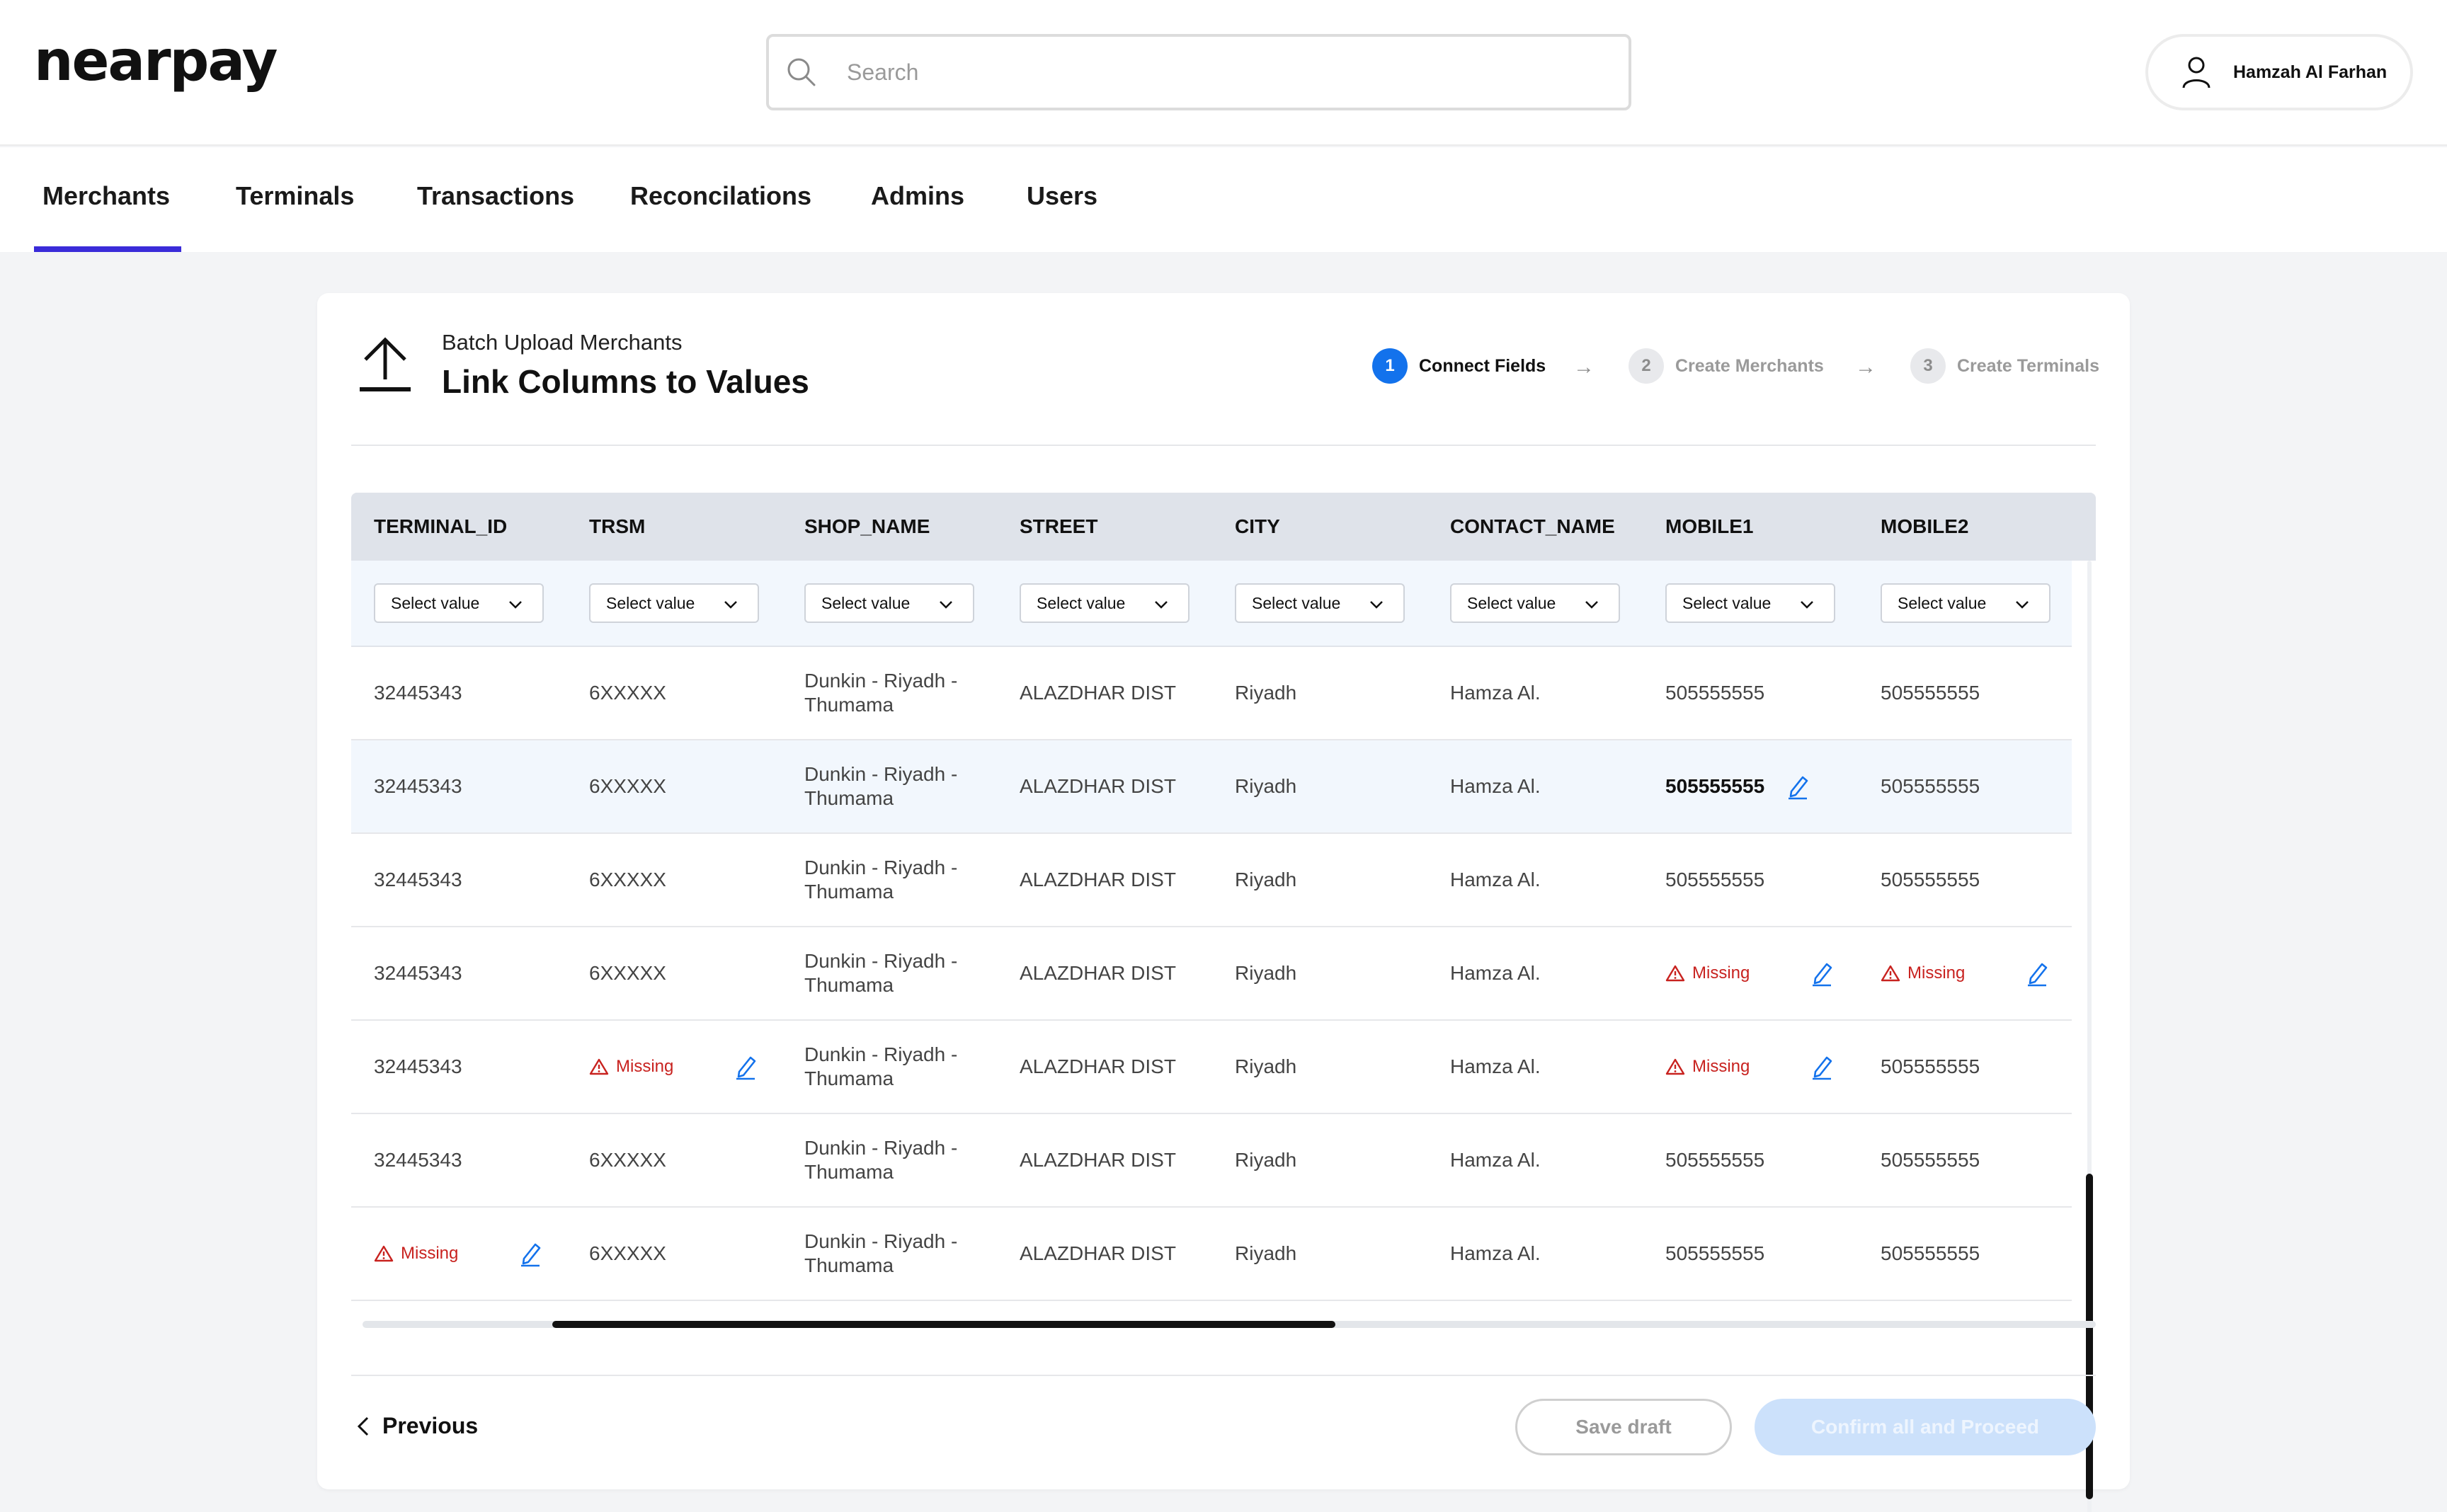 The width and height of the screenshot is (2447, 1512). What do you see at coordinates (1062, 196) in the screenshot?
I see `nav-users: Users` at bounding box center [1062, 196].